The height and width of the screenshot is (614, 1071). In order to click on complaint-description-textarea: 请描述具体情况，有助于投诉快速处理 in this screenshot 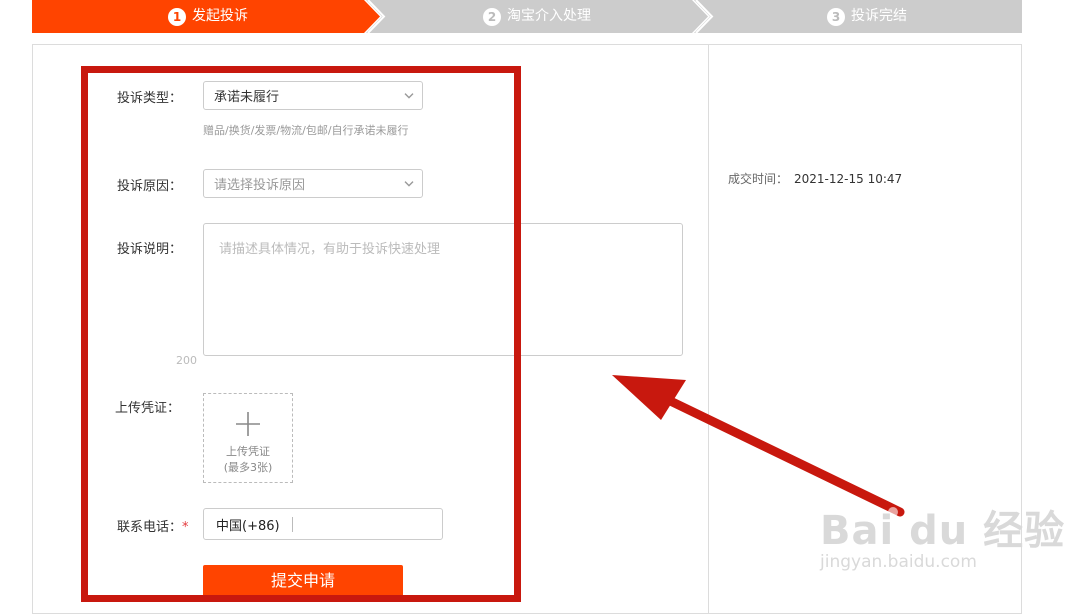, I will do `click(443, 289)`.